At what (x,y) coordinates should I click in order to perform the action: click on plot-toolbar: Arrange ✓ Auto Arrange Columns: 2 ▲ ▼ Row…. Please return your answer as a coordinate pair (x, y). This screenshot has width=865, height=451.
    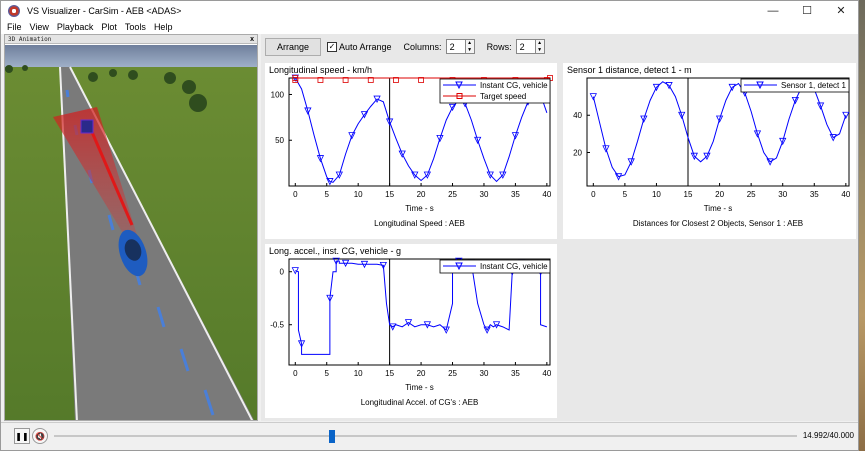
    Looking at the image, I should click on (559, 46).